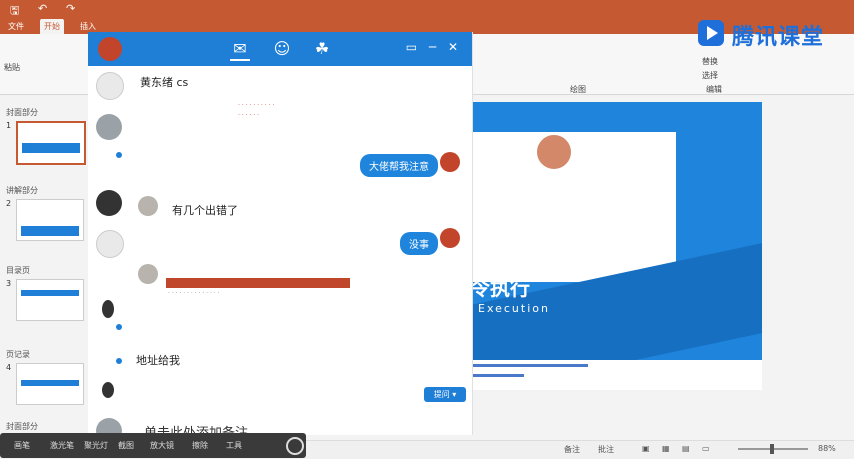  Describe the element at coordinates (96, 445) in the screenshot. I see `spotlight-tool: 聚光灯` at that location.